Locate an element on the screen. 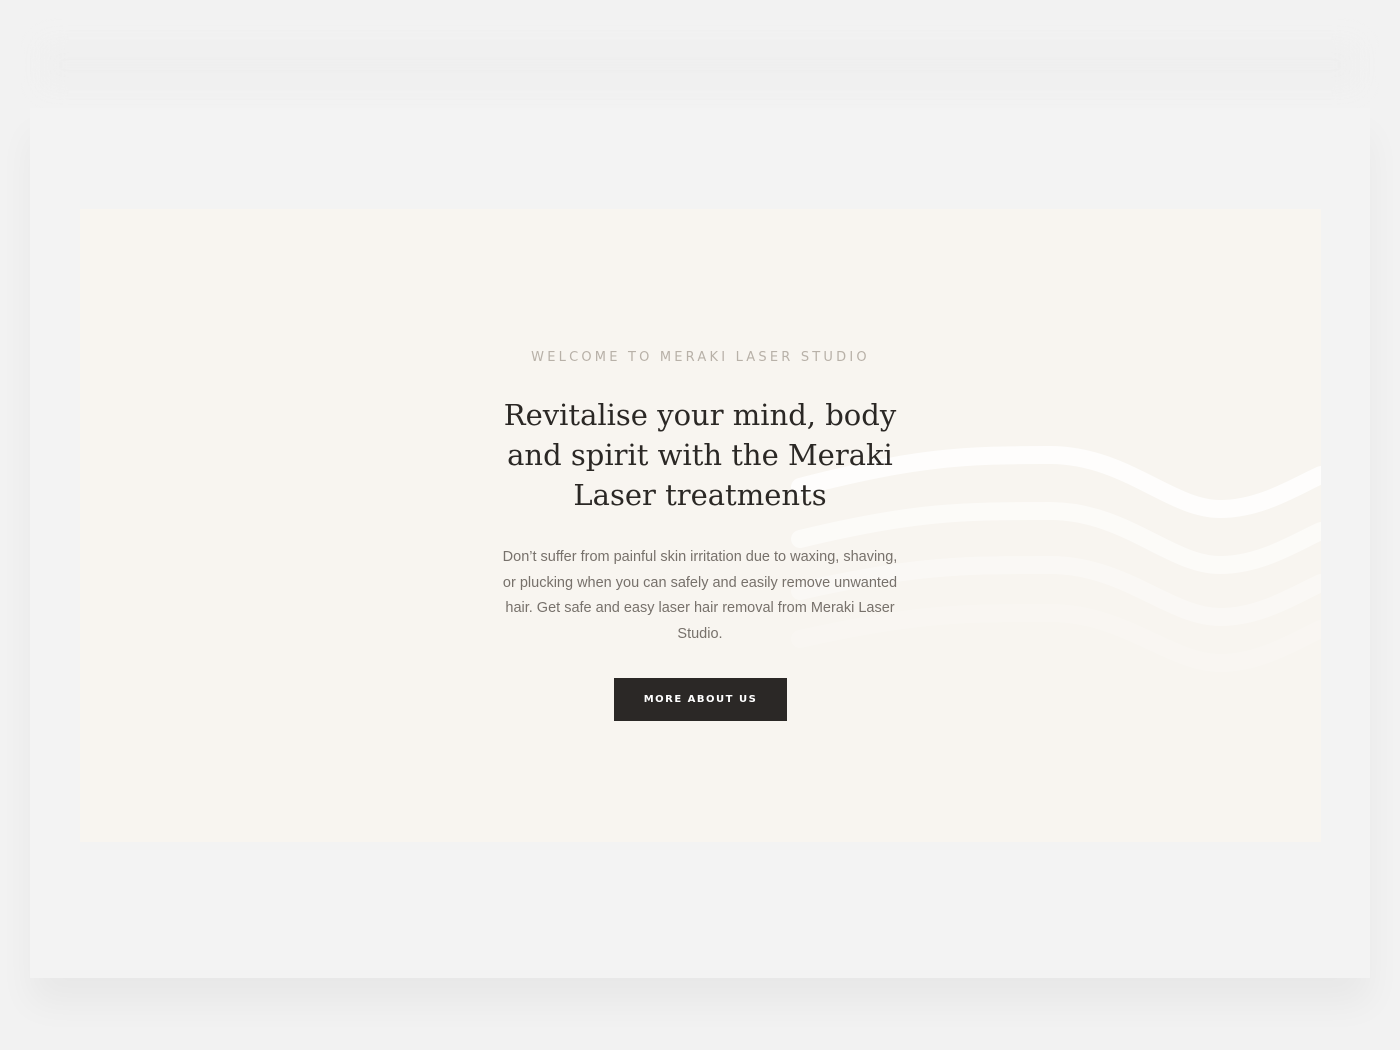  more-about-us-button: MORE ABOUT US is located at coordinates (700, 699).